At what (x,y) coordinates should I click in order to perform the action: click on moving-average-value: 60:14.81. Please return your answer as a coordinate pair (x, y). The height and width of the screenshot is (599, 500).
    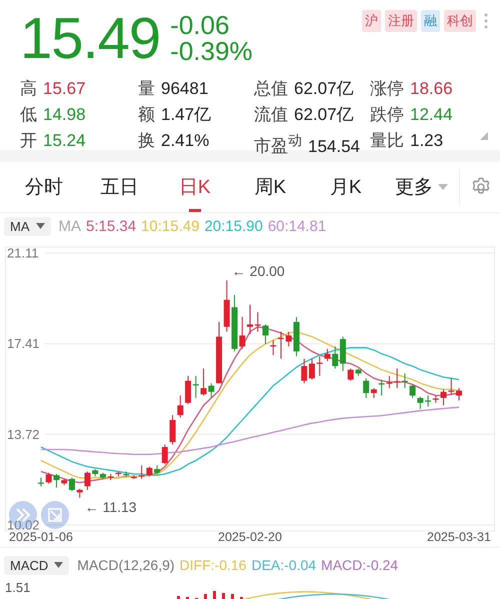
    Looking at the image, I should click on (297, 226).